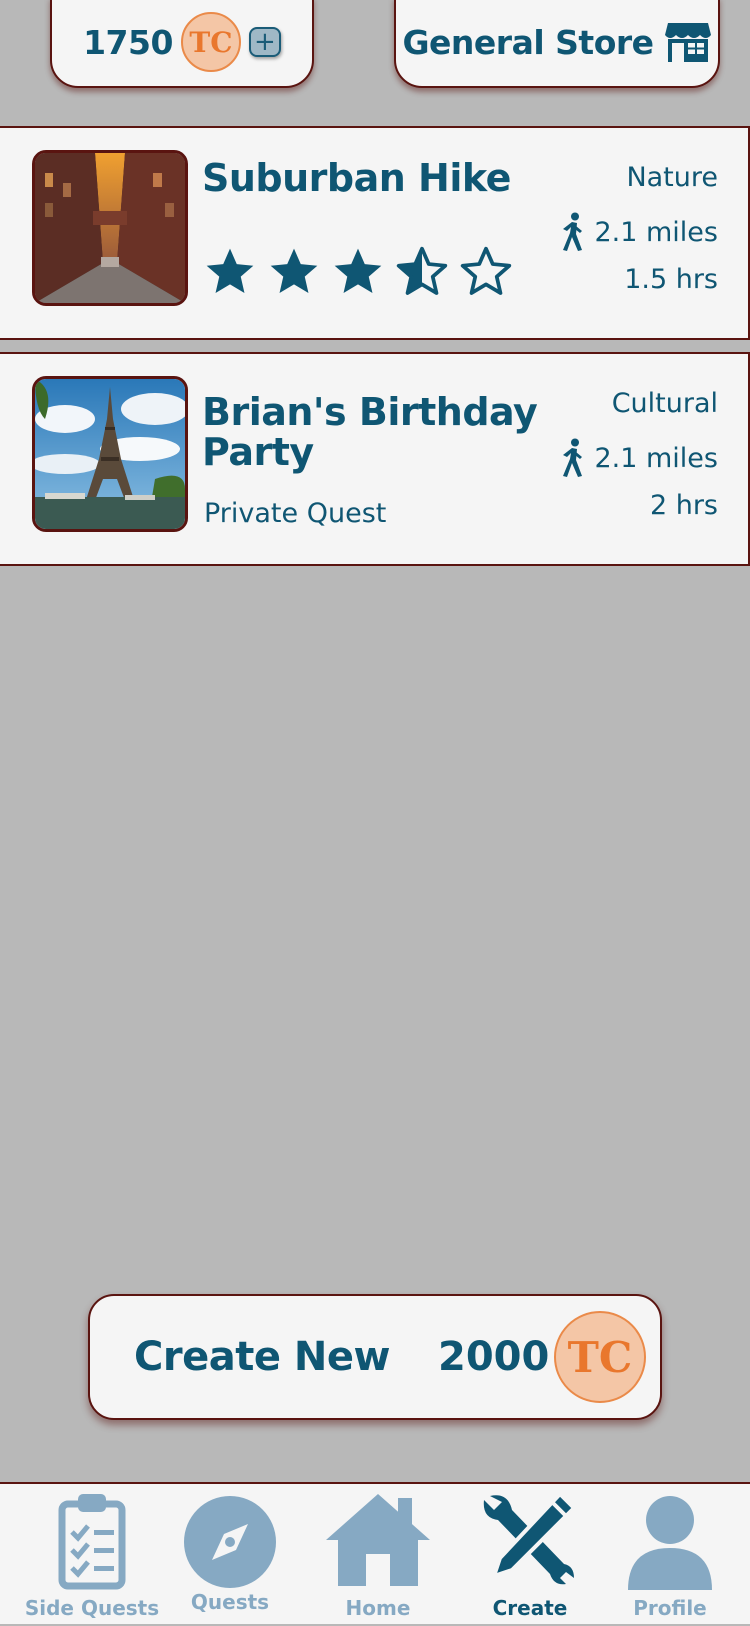 This screenshot has width=750, height=1626. I want to click on tab-label: Home, so click(378, 1608).